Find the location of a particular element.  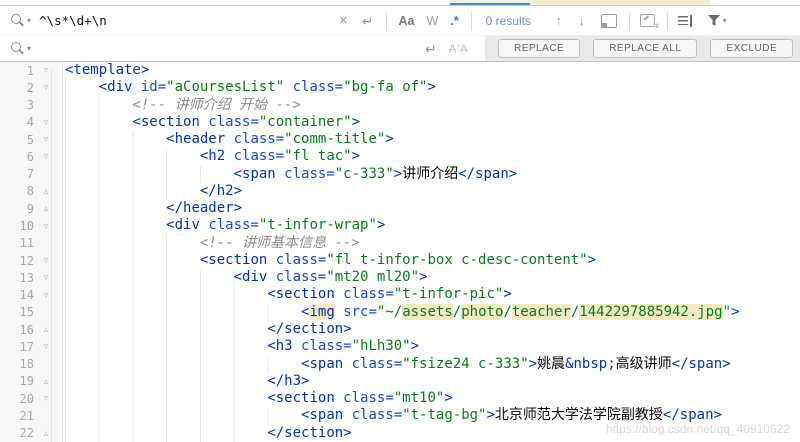

gutter-row: 4 ▿ is located at coordinates (31, 122).